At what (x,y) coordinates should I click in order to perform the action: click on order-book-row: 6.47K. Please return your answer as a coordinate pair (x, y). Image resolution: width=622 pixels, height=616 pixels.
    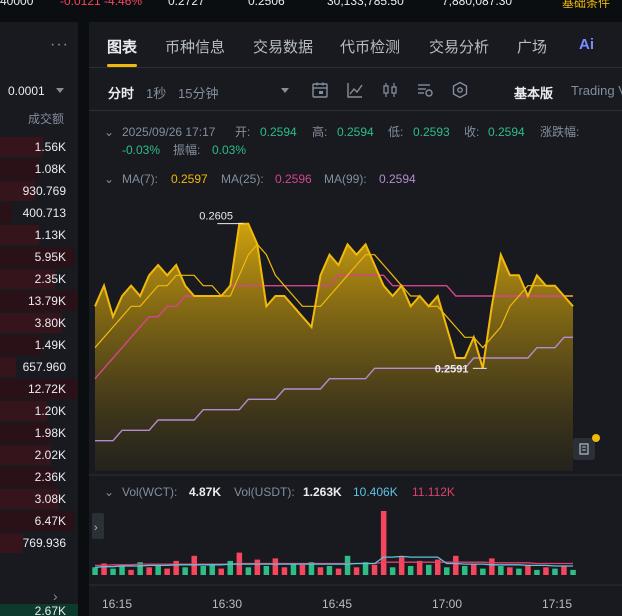
    Looking at the image, I should click on (39, 521).